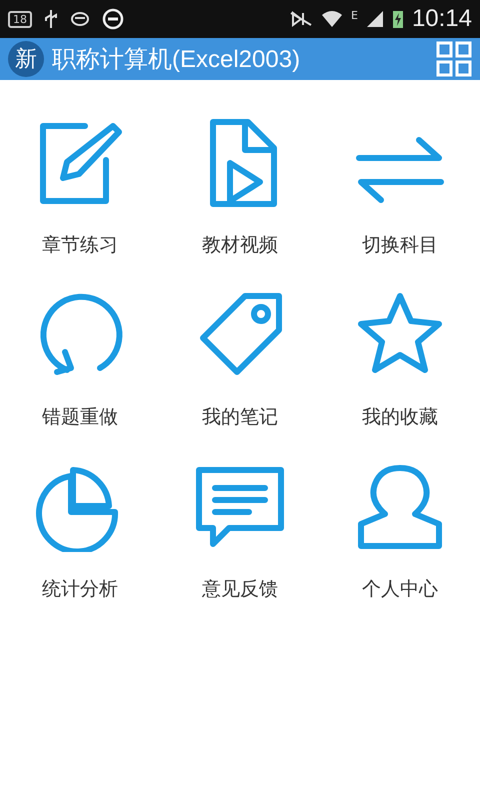 The height and width of the screenshot is (800, 480). I want to click on menu-label: 意见反馈, so click(240, 589).